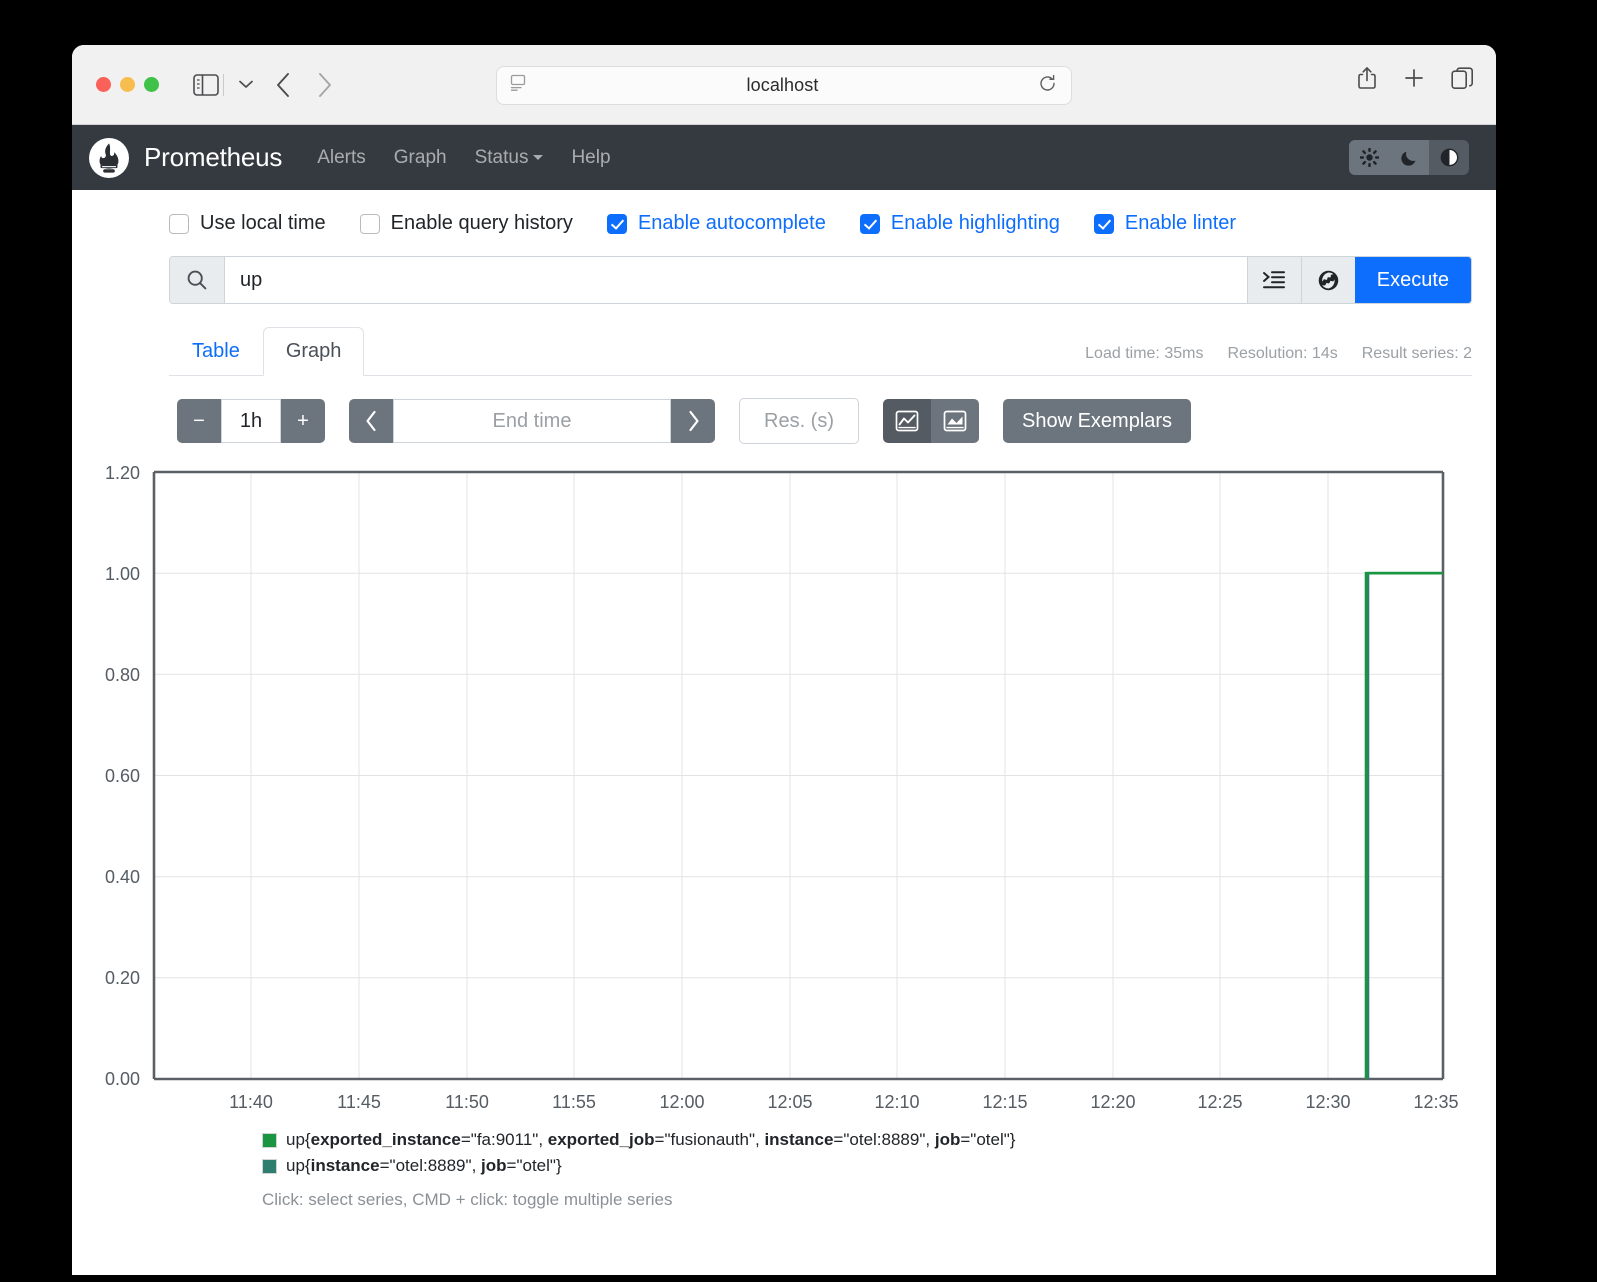  I want to click on caret-down-icon, so click(538, 157).